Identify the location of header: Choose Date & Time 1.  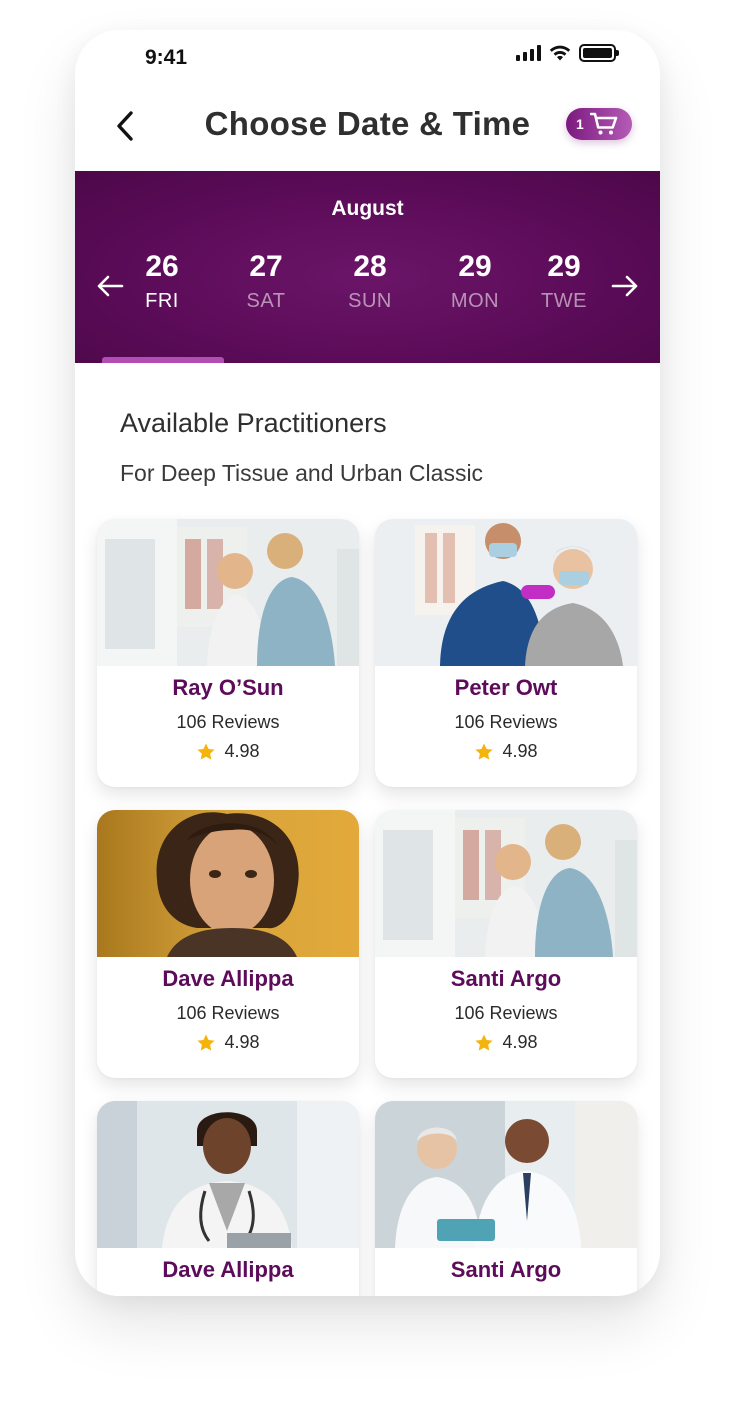
(367, 126).